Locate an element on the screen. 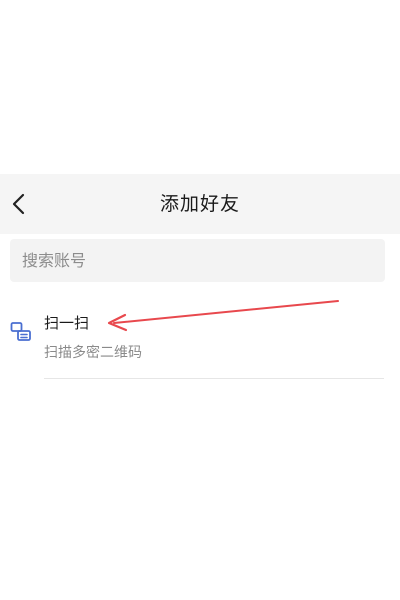  scan-list-item: 扫一扫 扫描多密二维码 is located at coordinates (200, 338).